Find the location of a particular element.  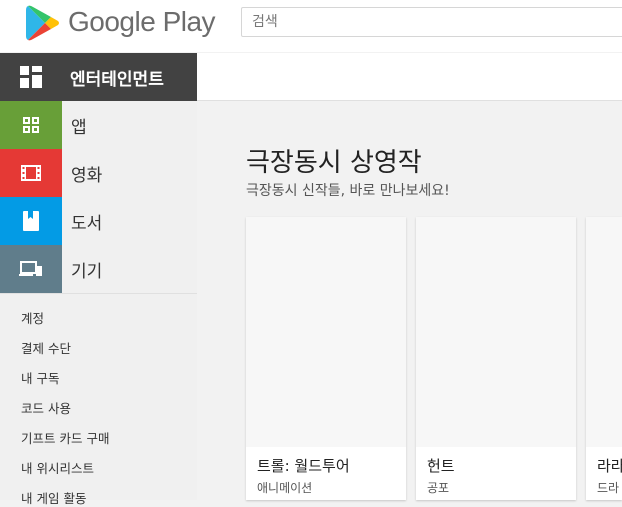

menu-item-buy-gift-card: 기프트 카드 구매 is located at coordinates (65, 437).